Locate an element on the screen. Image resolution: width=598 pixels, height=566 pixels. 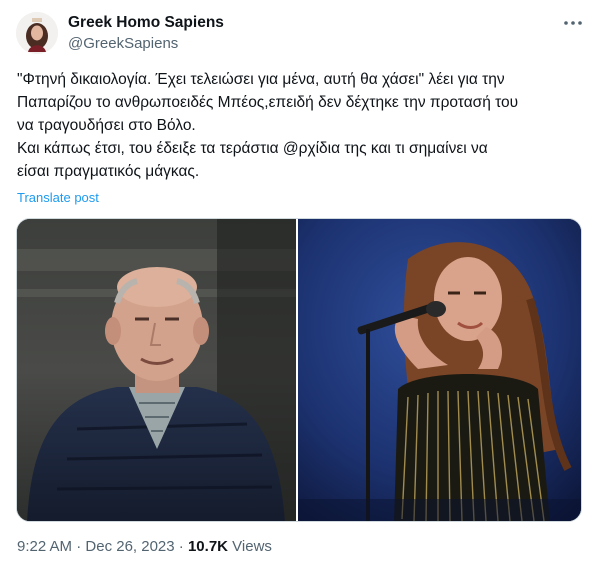
avatar-image is located at coordinates (37, 33).